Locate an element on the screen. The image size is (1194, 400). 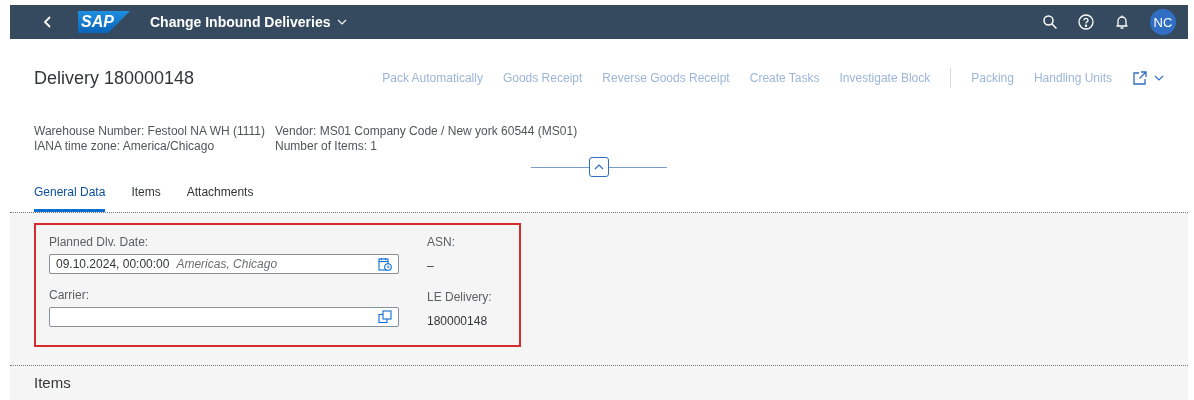
field-label: LE Delivery: is located at coordinates (459, 297).